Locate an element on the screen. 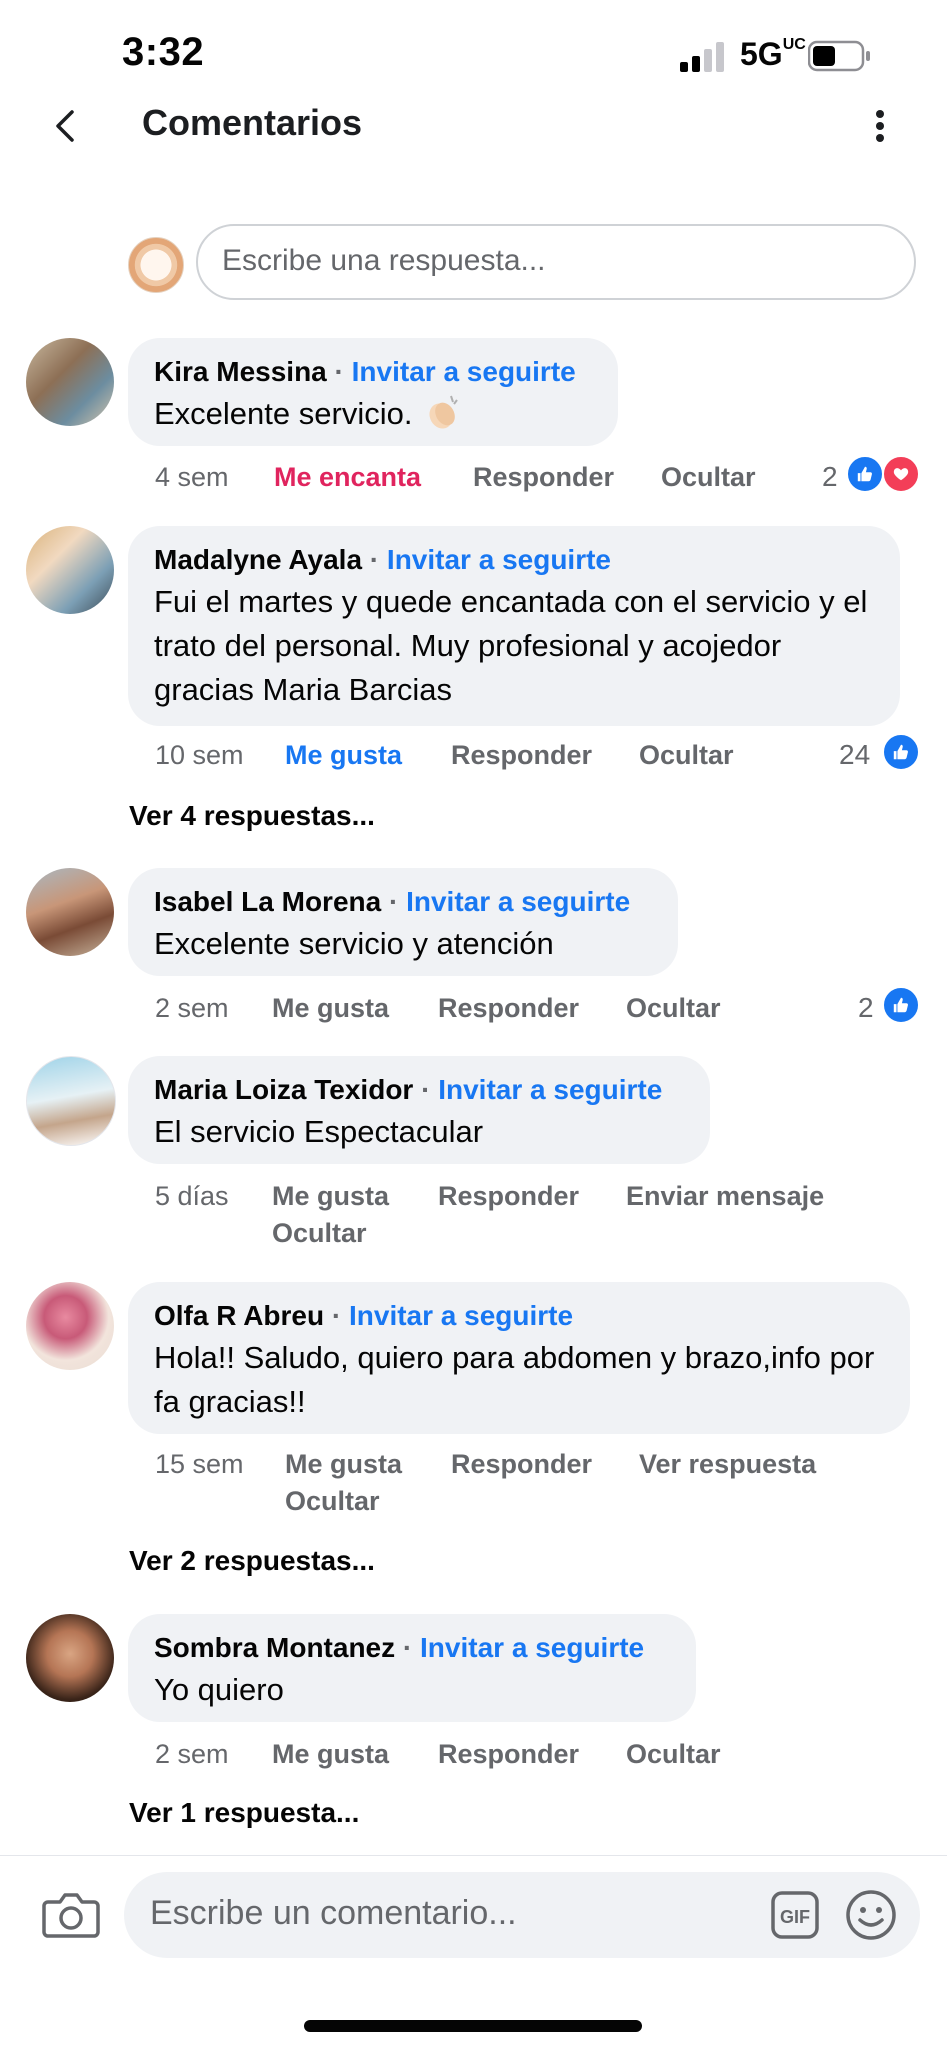 The image size is (947, 2048). comment-time: 15 sem is located at coordinates (199, 1464).